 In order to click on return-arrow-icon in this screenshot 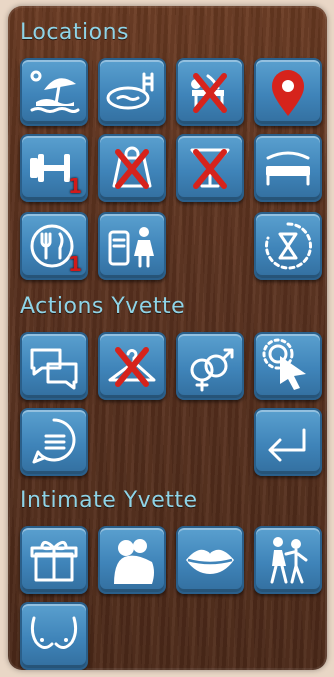, I will do `click(287, 445)`.